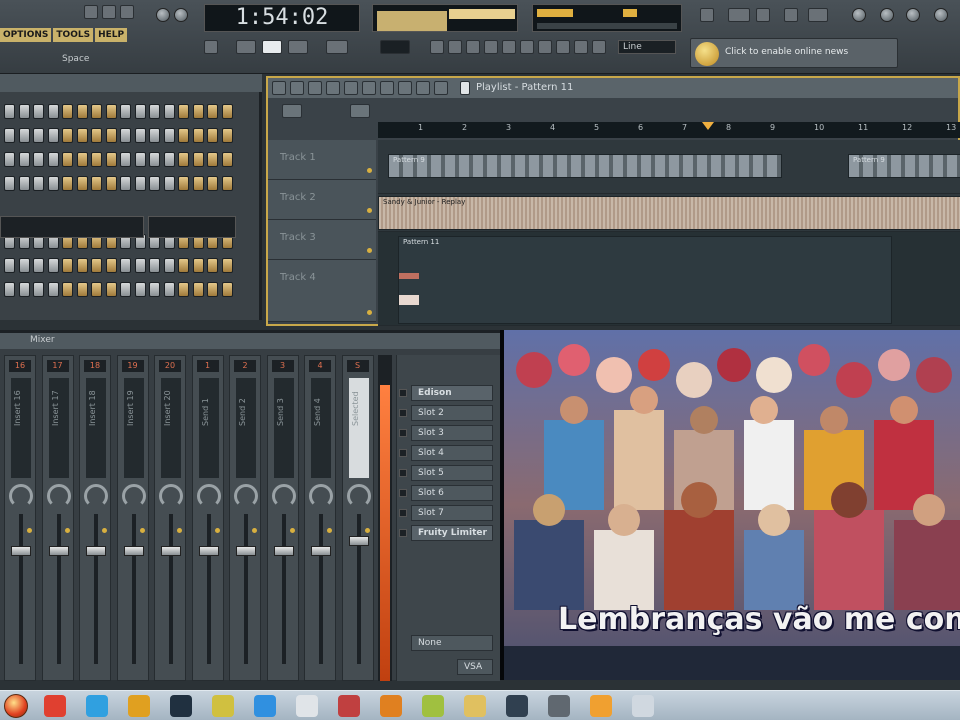 The width and height of the screenshot is (960, 720). I want to click on track-lane: Sandy & Junior - Replay, so click(669, 213).